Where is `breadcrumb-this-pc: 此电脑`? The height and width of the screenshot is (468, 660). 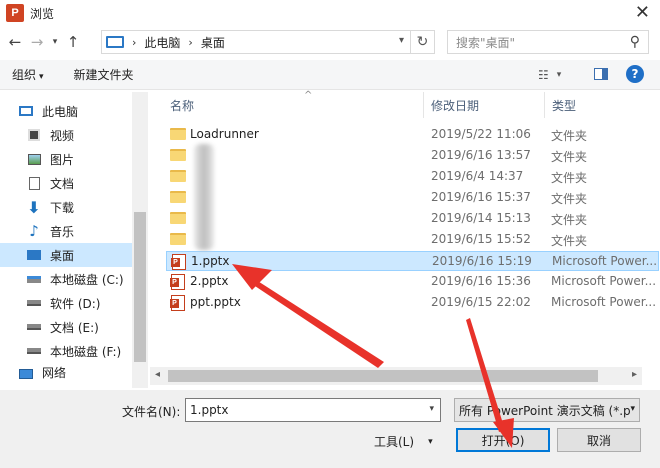
breadcrumb-this-pc: 此电脑 is located at coordinates (162, 42).